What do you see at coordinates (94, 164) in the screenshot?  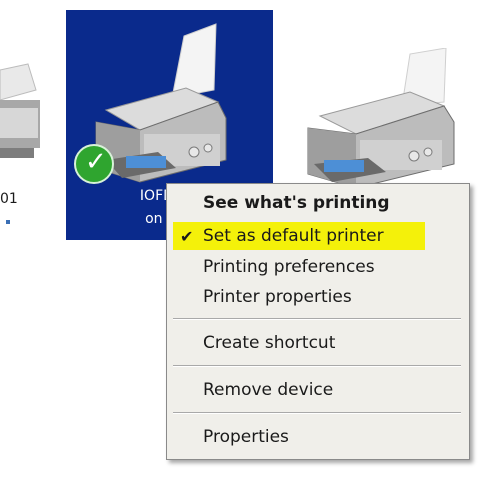 I see `default-checkmark-icon: ✓` at bounding box center [94, 164].